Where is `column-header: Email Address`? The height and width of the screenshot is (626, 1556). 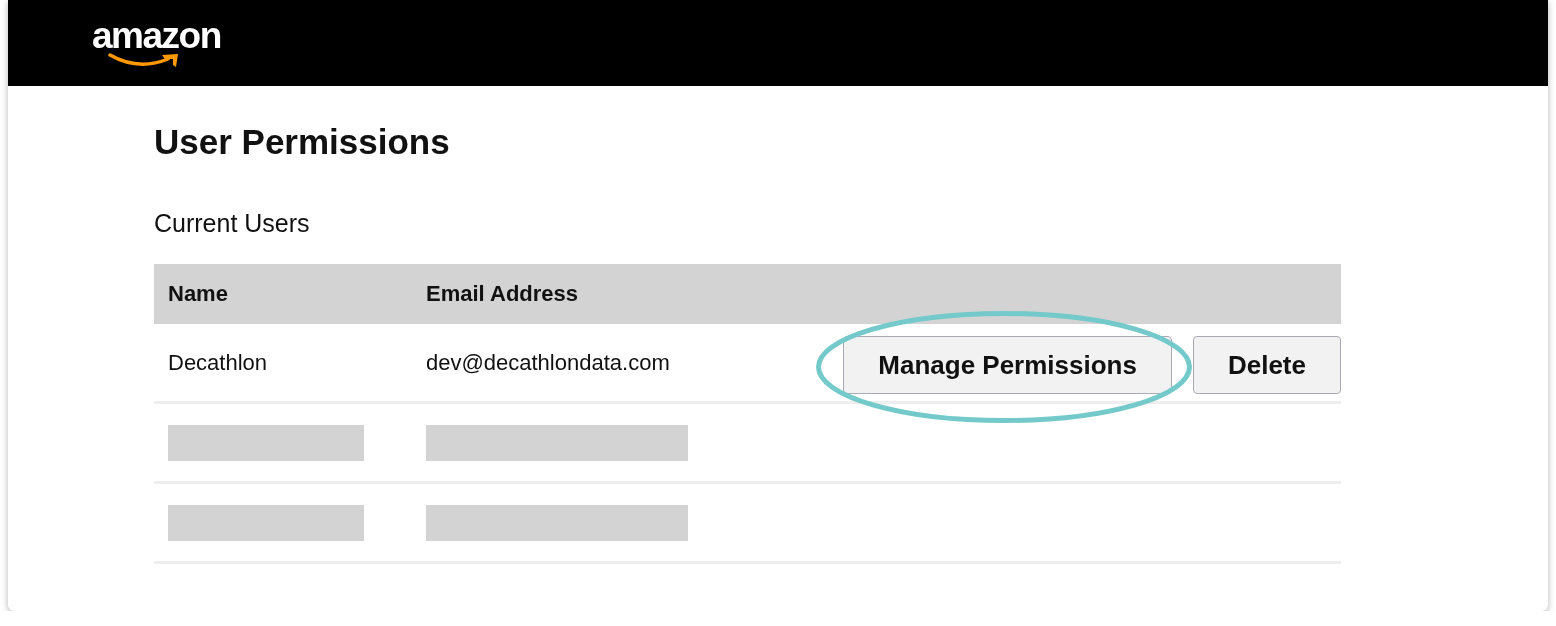 column-header: Email Address is located at coordinates (502, 294).